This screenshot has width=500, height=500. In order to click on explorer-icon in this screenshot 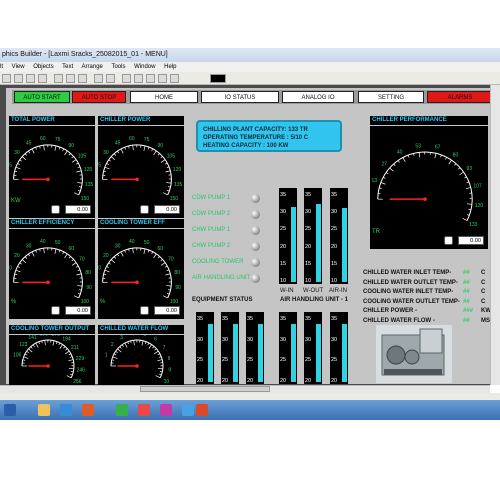, I will do `click(44, 410)`.